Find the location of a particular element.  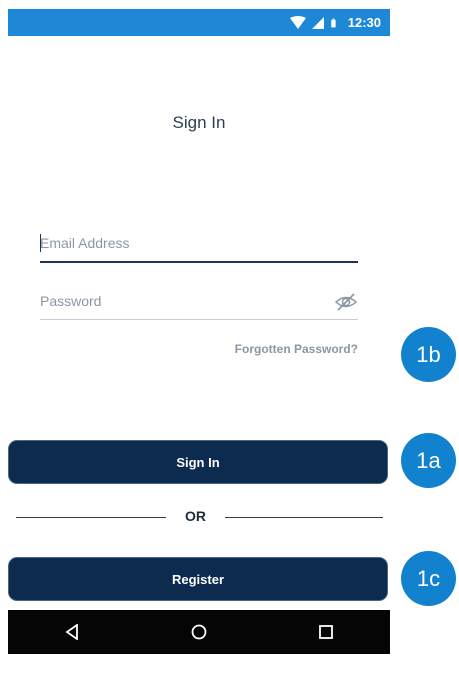

wifi-icon is located at coordinates (297, 22).